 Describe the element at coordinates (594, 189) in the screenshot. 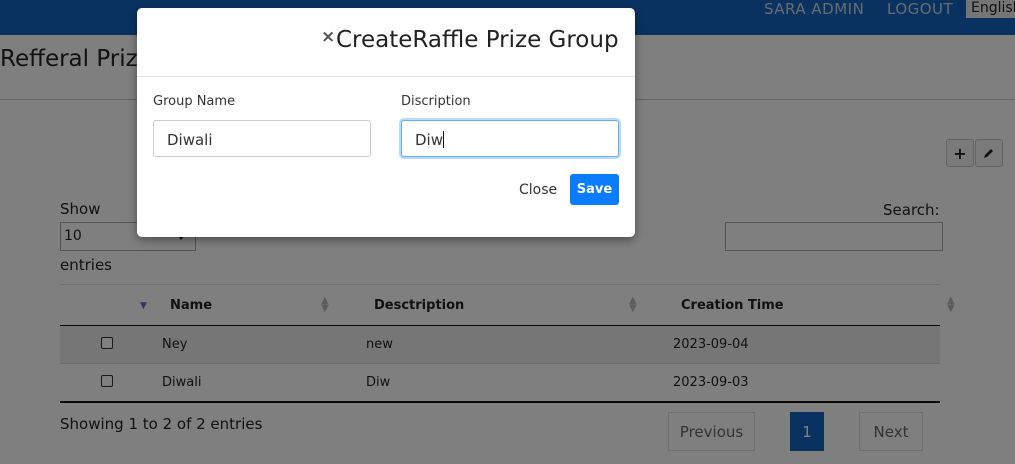

I see `save-button: Save` at that location.